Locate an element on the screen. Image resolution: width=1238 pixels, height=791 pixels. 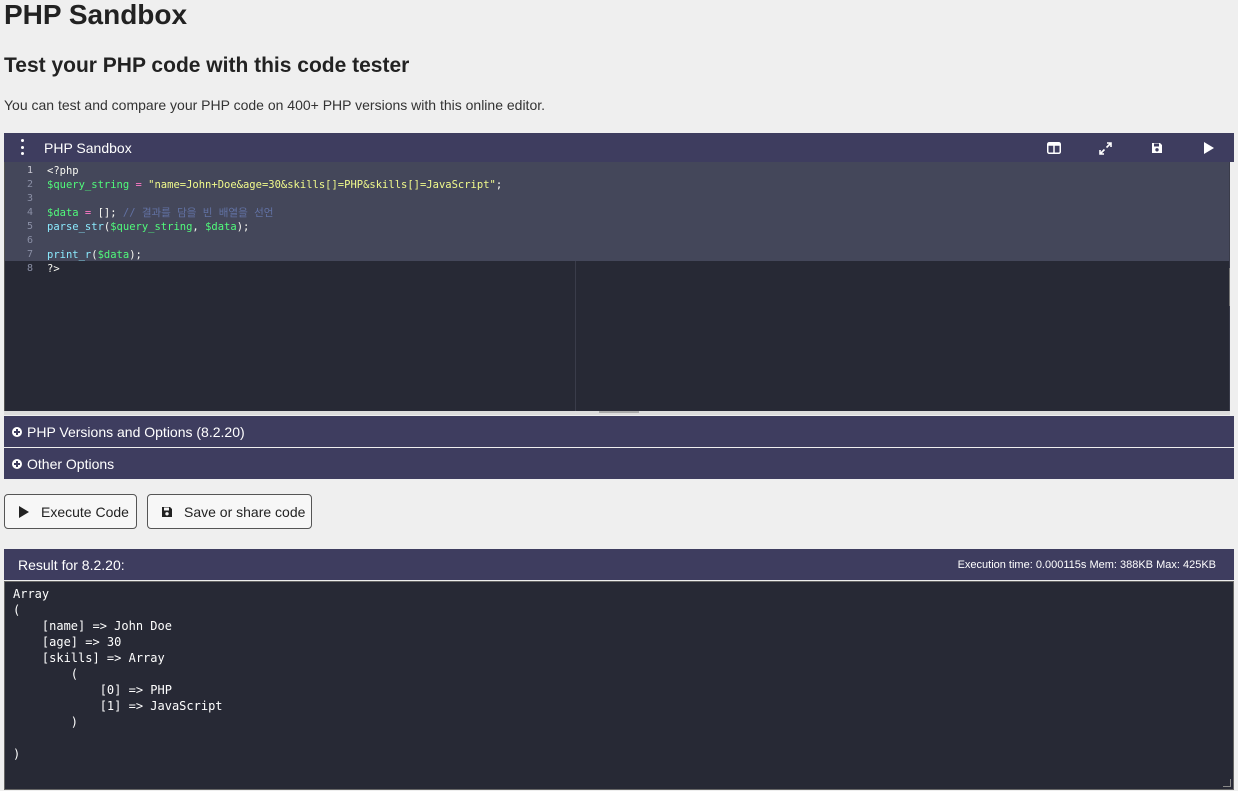
code-line: $data = []; // 결과를 담을 빈 배열을 선언 is located at coordinates (274, 213).